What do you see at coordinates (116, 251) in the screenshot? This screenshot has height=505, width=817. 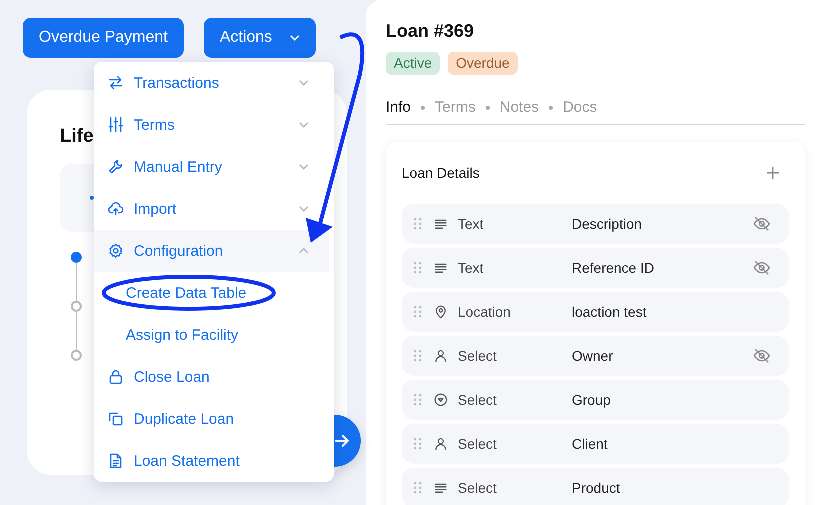 I see `gear-icon` at bounding box center [116, 251].